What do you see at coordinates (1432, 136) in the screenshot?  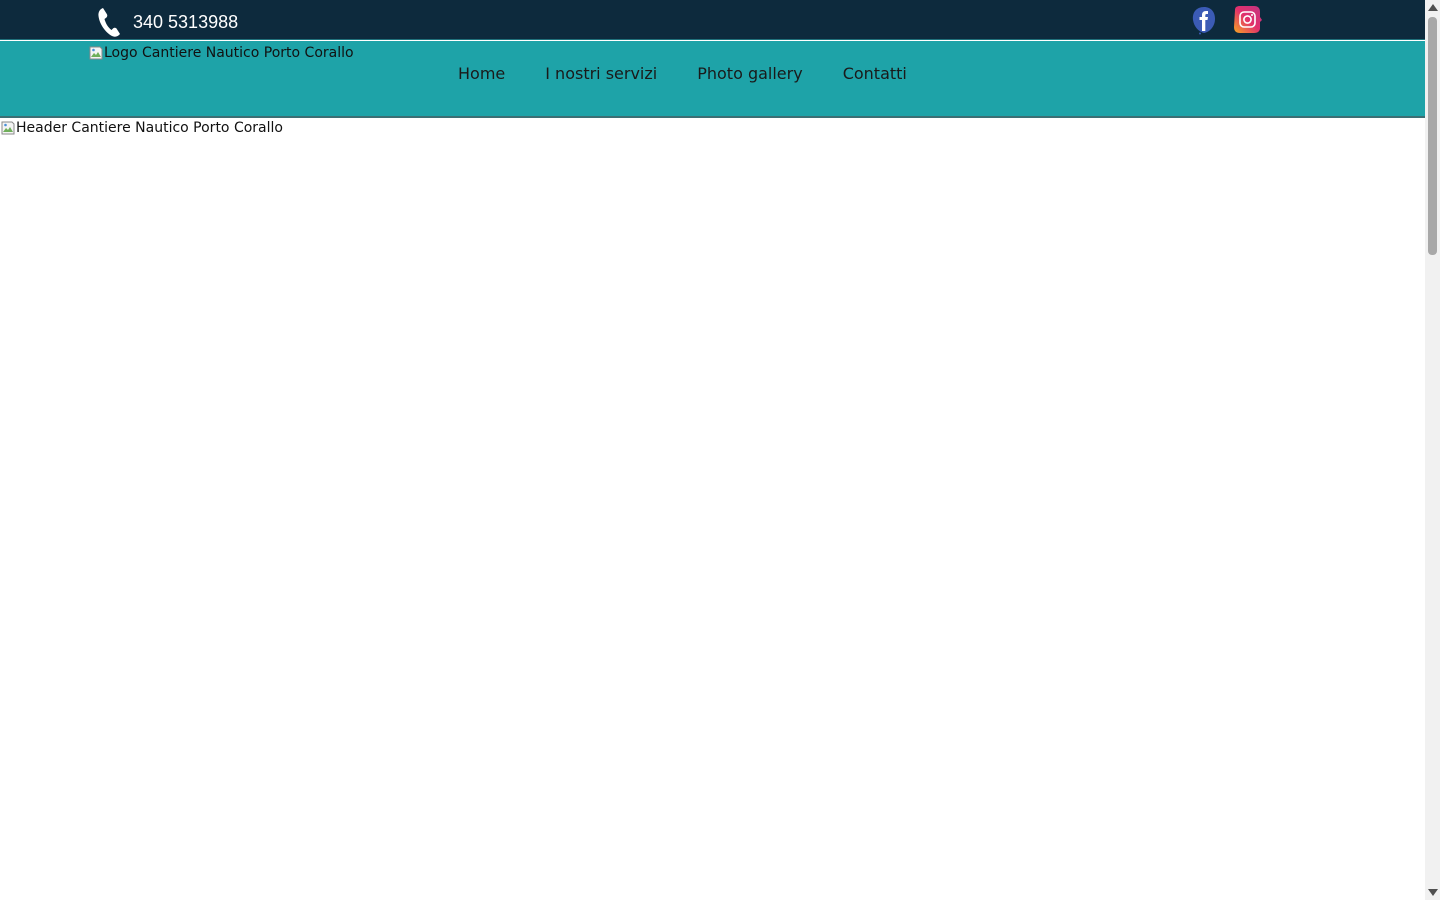 I see `scrollbar-thumb` at bounding box center [1432, 136].